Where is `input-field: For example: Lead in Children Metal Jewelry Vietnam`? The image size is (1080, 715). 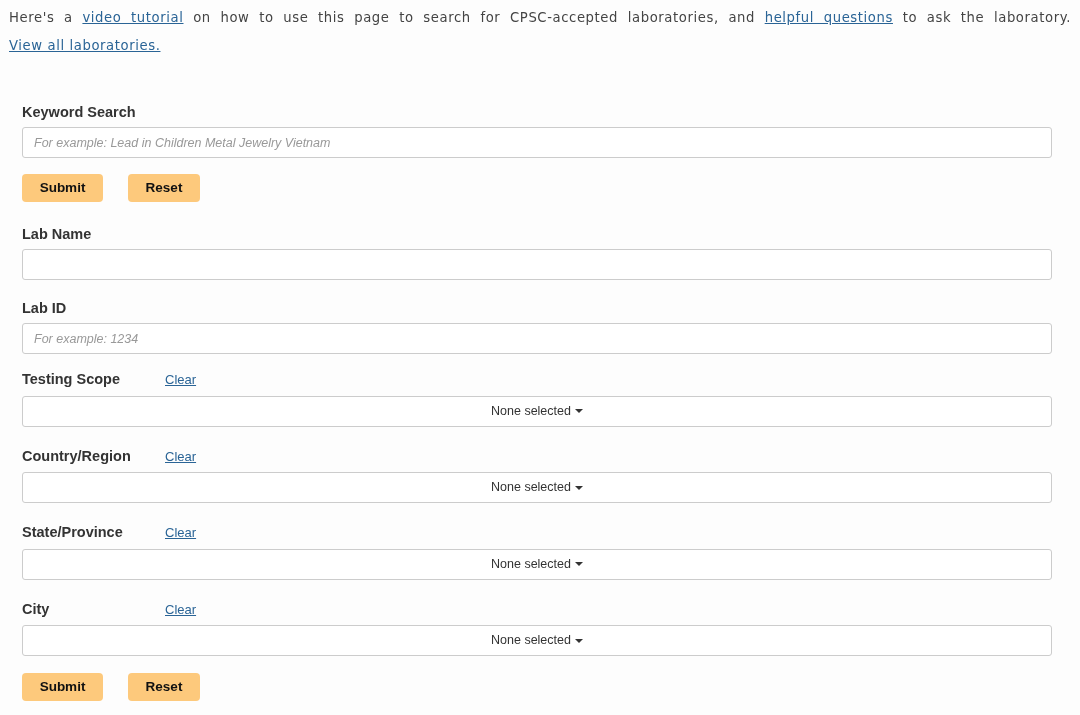
input-field: For example: Lead in Children Metal Jewelry Vietnam is located at coordinates (537, 142).